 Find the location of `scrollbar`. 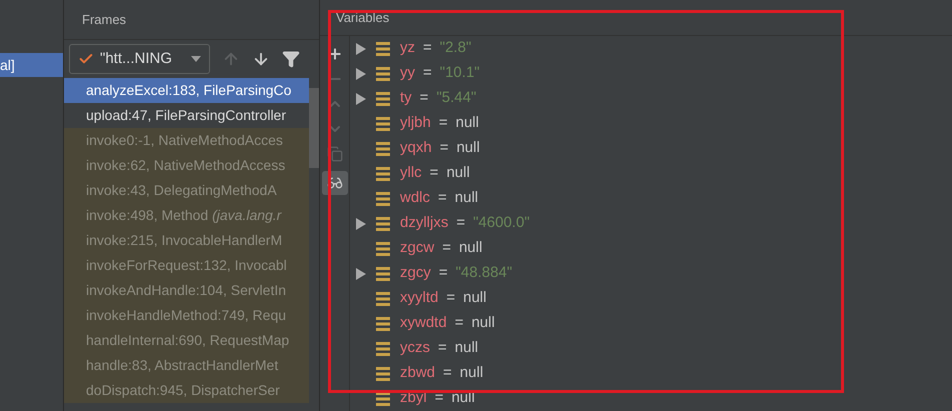

scrollbar is located at coordinates (314, 128).